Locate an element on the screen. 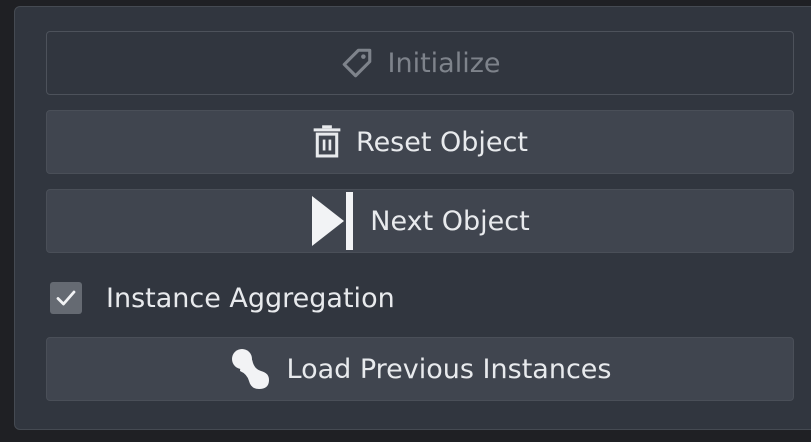 This screenshot has width=811, height=442. load-previous-instances-button: Load Previous Instances is located at coordinates (420, 369).